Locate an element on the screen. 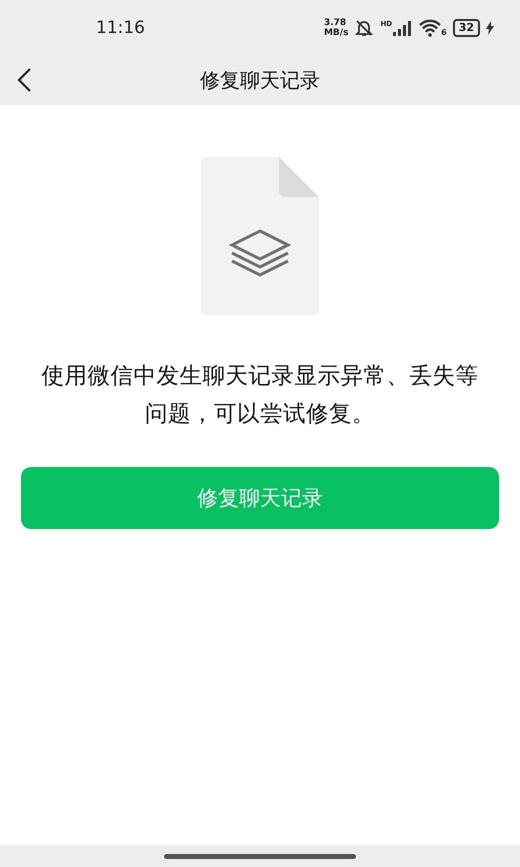 Image resolution: width=520 pixels, height=867 pixels. repair-button: 修复聊天记录 is located at coordinates (260, 498).